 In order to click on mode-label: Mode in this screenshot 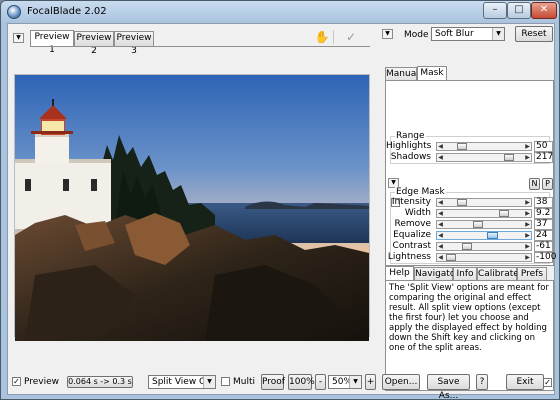, I will do `click(416, 35)`.